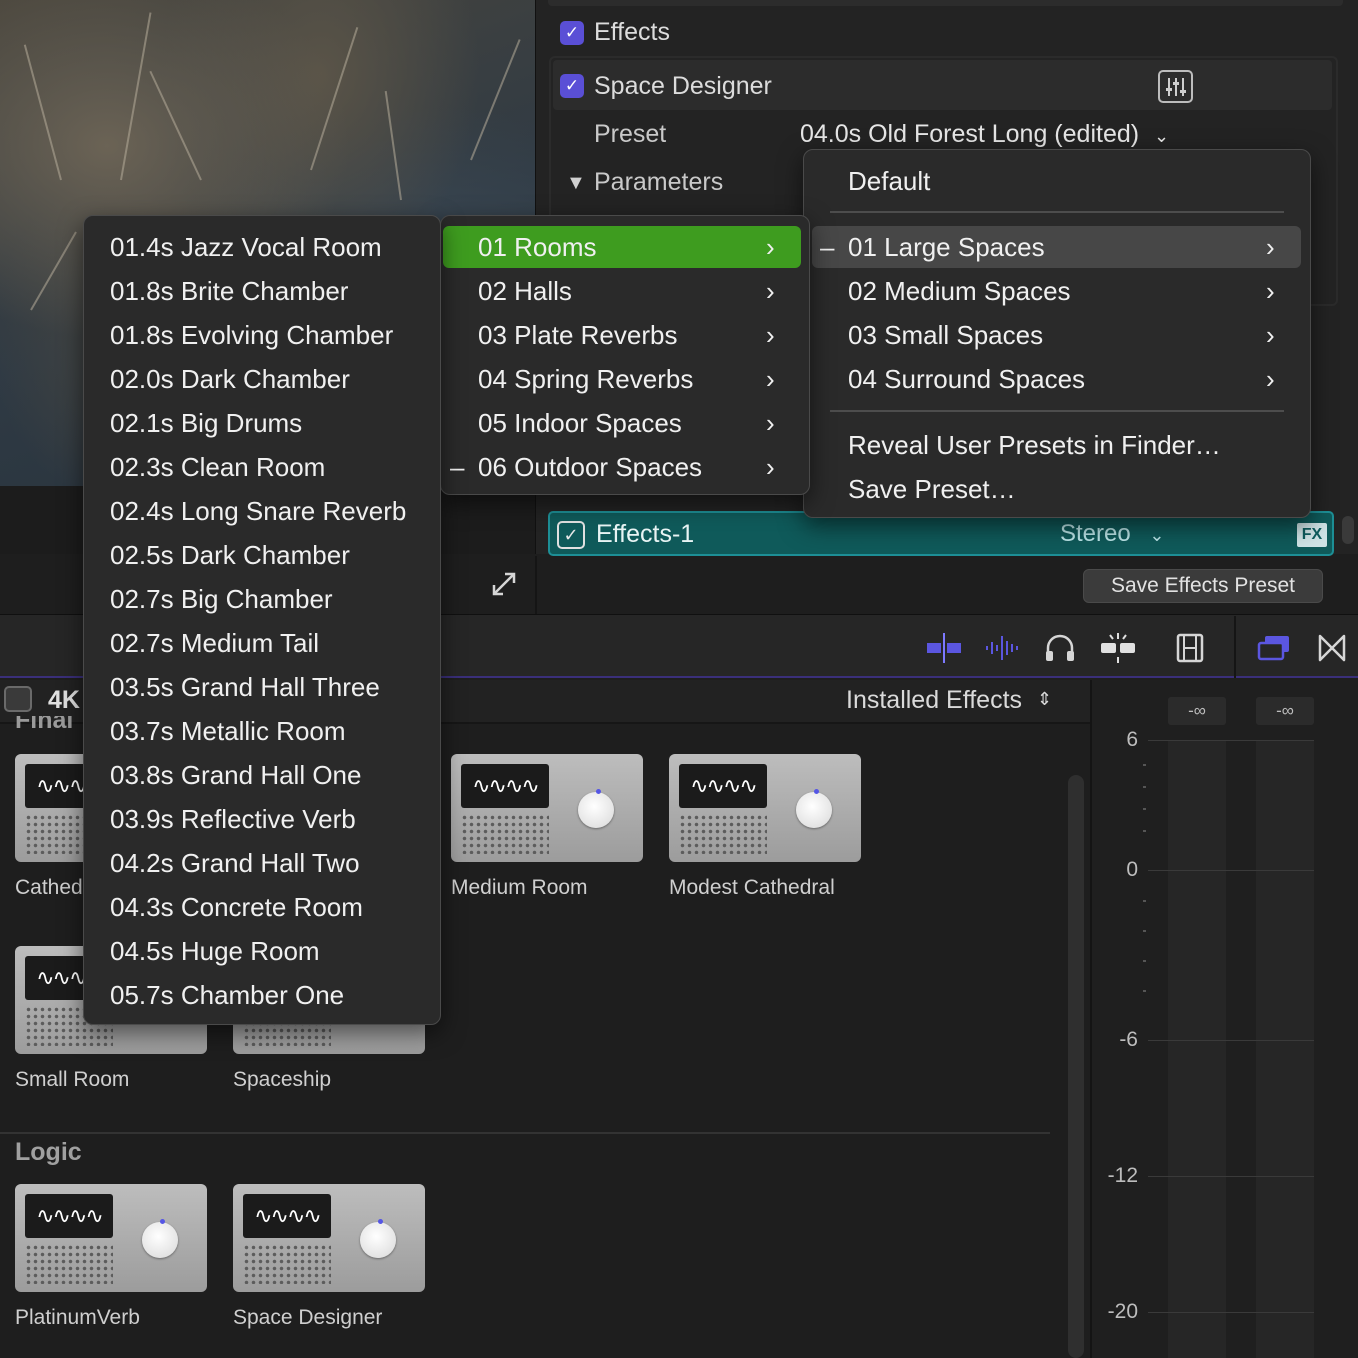 Image resolution: width=1358 pixels, height=1358 pixels. I want to click on menu-item-default: Default, so click(889, 181).